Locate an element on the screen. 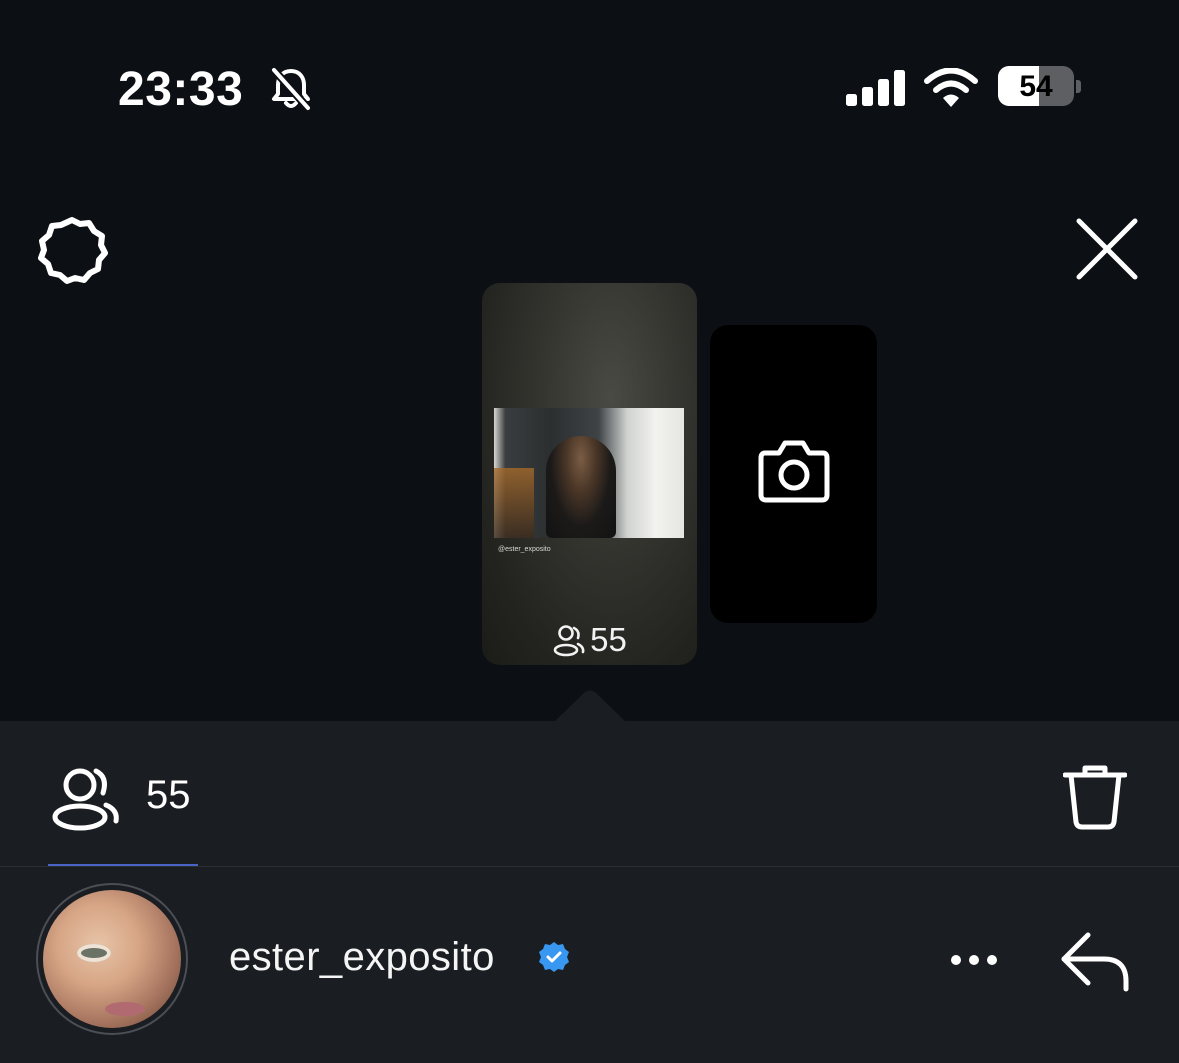 The image size is (1179, 1063). battery-icon: 54 is located at coordinates (1036, 86).